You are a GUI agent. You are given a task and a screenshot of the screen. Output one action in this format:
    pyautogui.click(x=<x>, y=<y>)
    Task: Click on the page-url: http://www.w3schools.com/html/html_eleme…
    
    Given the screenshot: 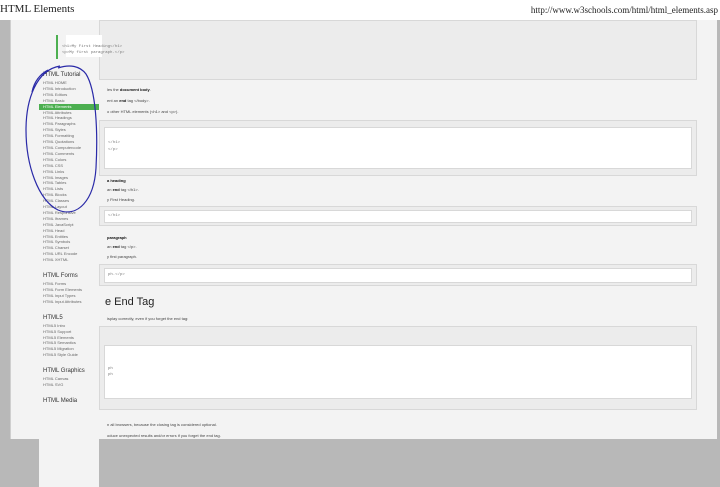 What is the action you would take?
    pyautogui.click(x=624, y=10)
    